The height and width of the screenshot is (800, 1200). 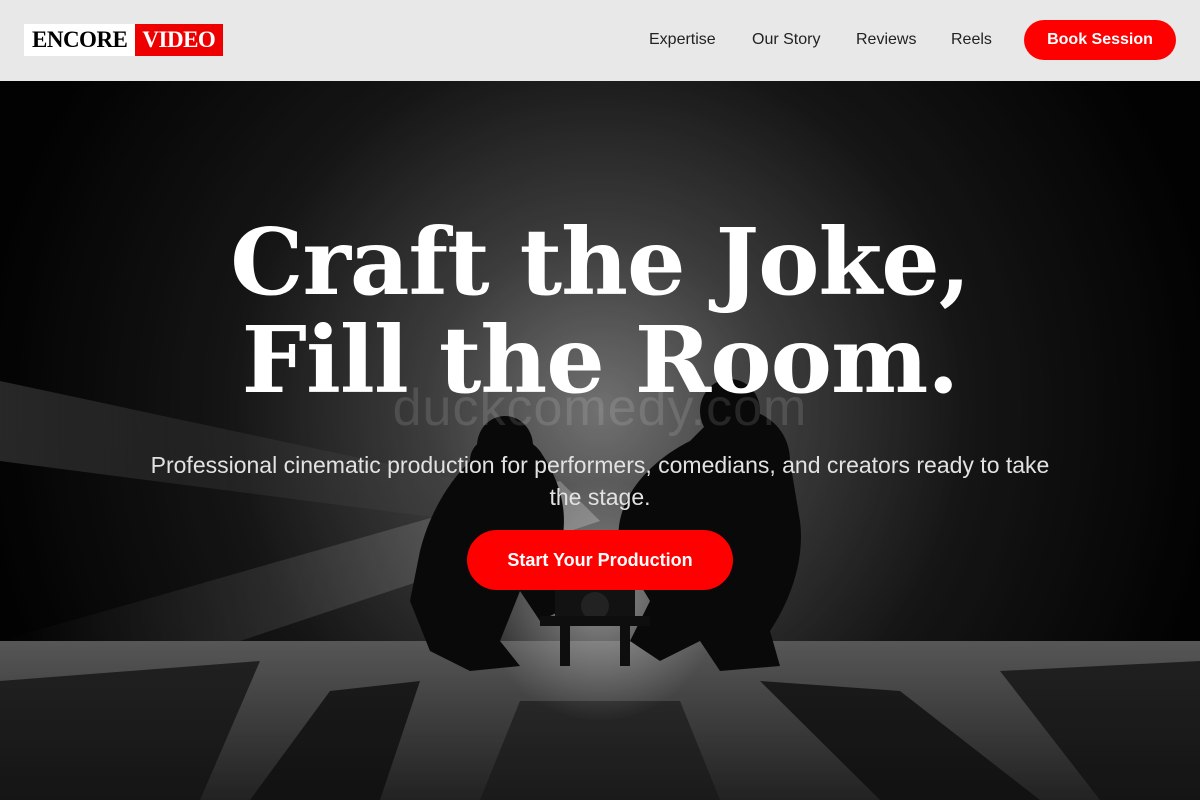 I want to click on hero-headline-line-2: Fill the Room., so click(x=600, y=360).